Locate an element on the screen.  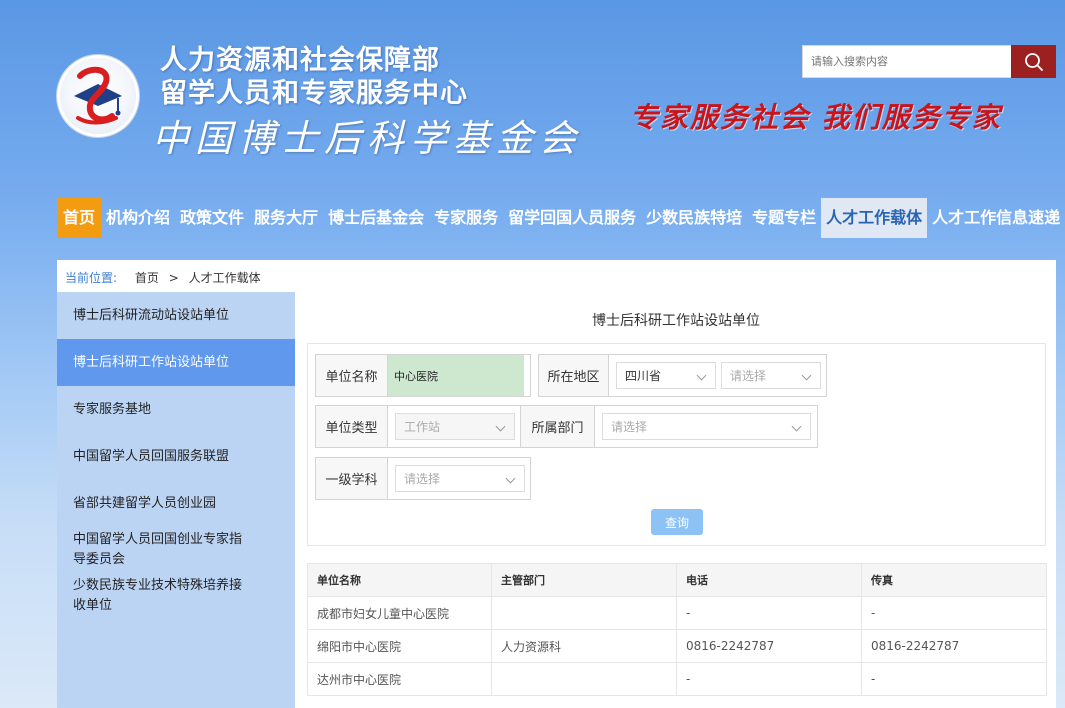
table-row: 达州市中心医院 - - is located at coordinates (677, 679).